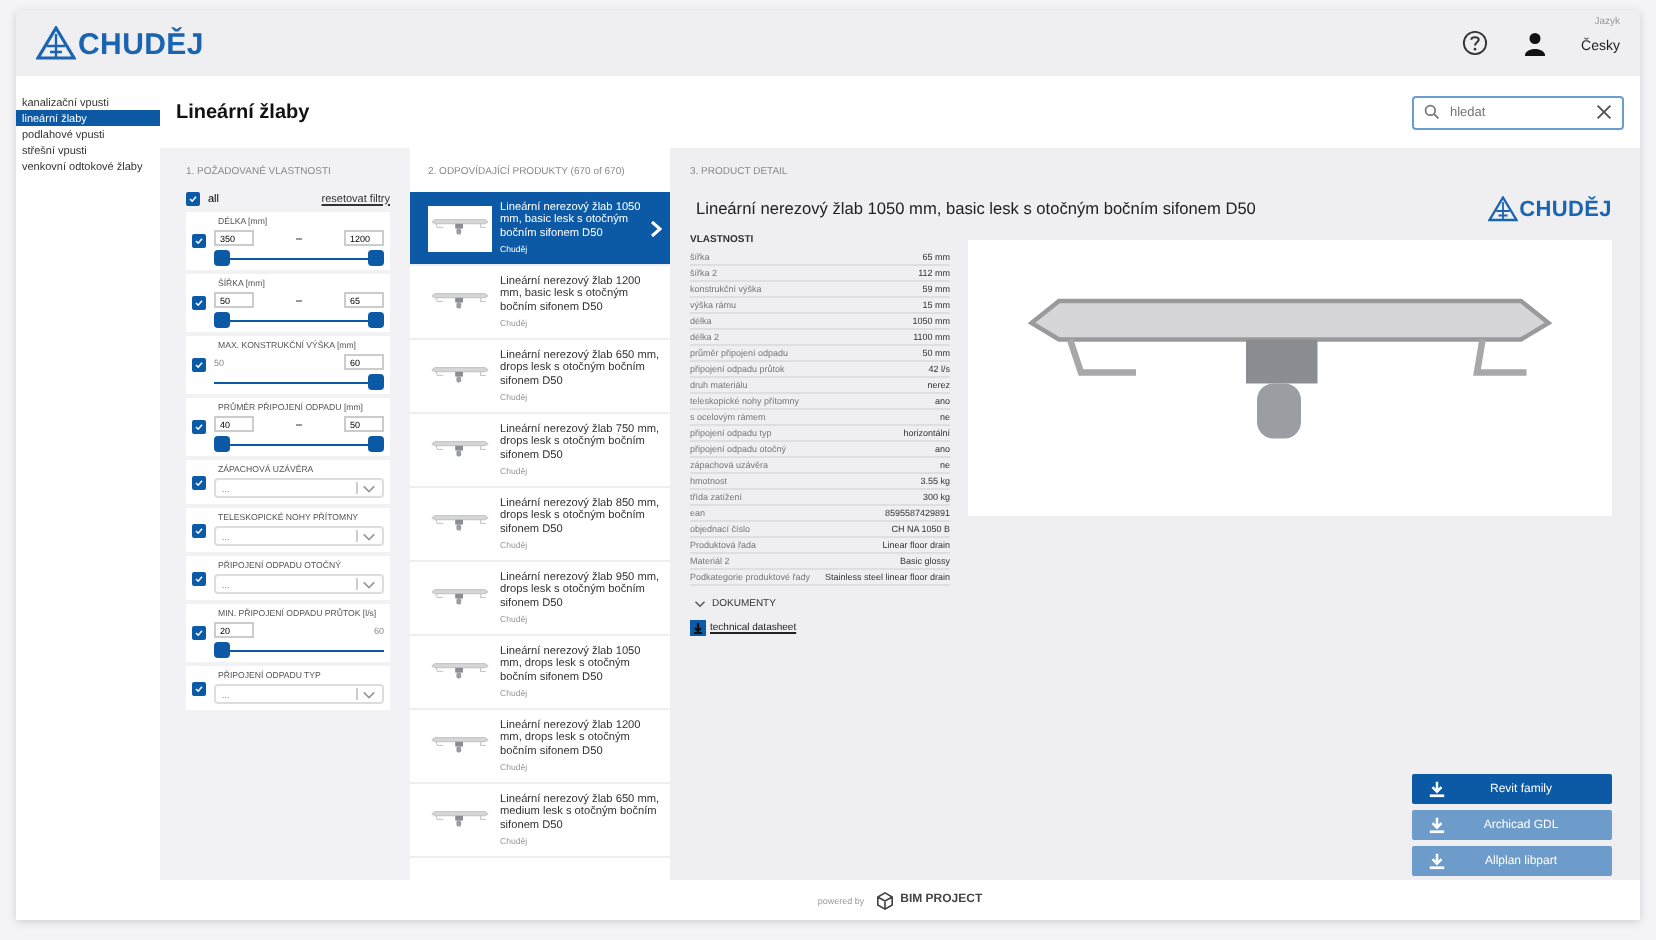 The image size is (1656, 940). What do you see at coordinates (885, 900) in the screenshot?
I see `cube-logo-icon` at bounding box center [885, 900].